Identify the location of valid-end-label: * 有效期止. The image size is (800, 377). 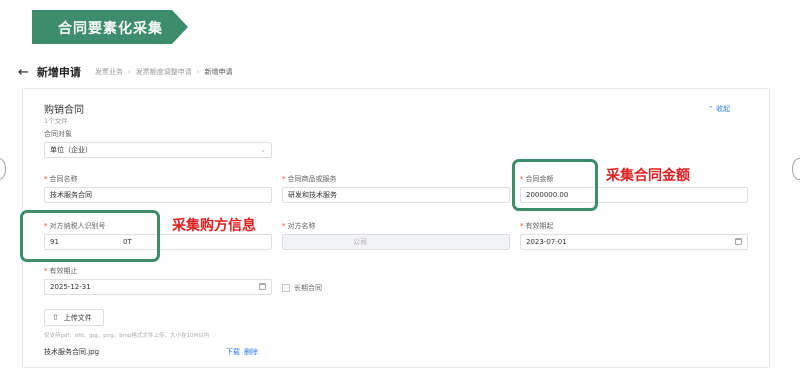
(61, 271).